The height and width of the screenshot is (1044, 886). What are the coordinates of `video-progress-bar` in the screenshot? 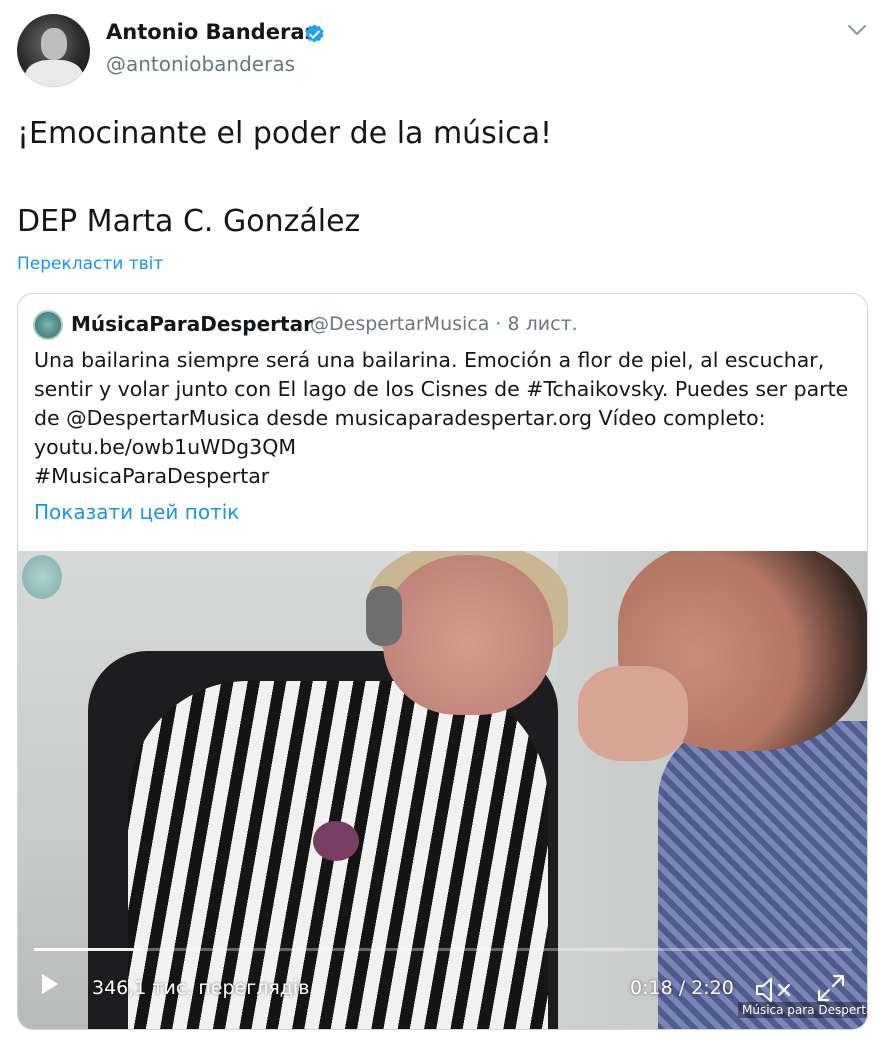 It's located at (443, 949).